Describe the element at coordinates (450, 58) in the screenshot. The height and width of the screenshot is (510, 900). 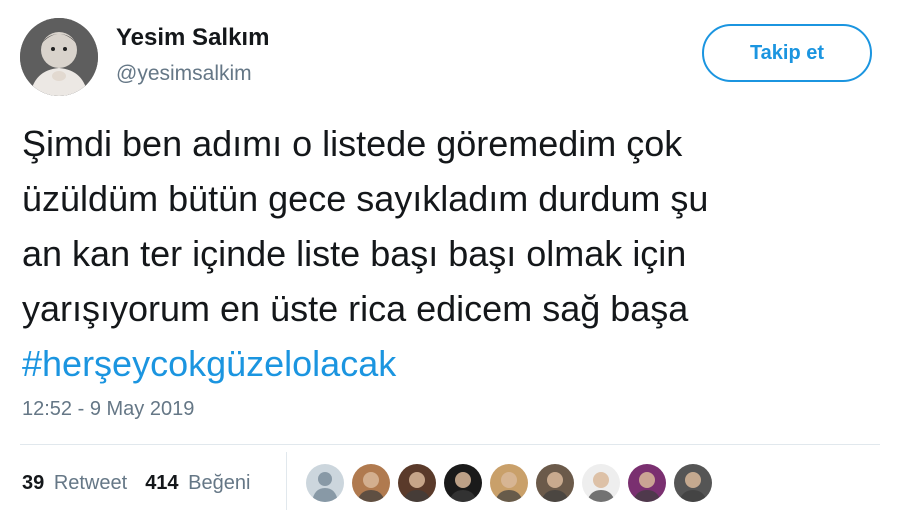
I see `tweet-header: Yesim Salkım @yesimsalkim Takip et` at that location.